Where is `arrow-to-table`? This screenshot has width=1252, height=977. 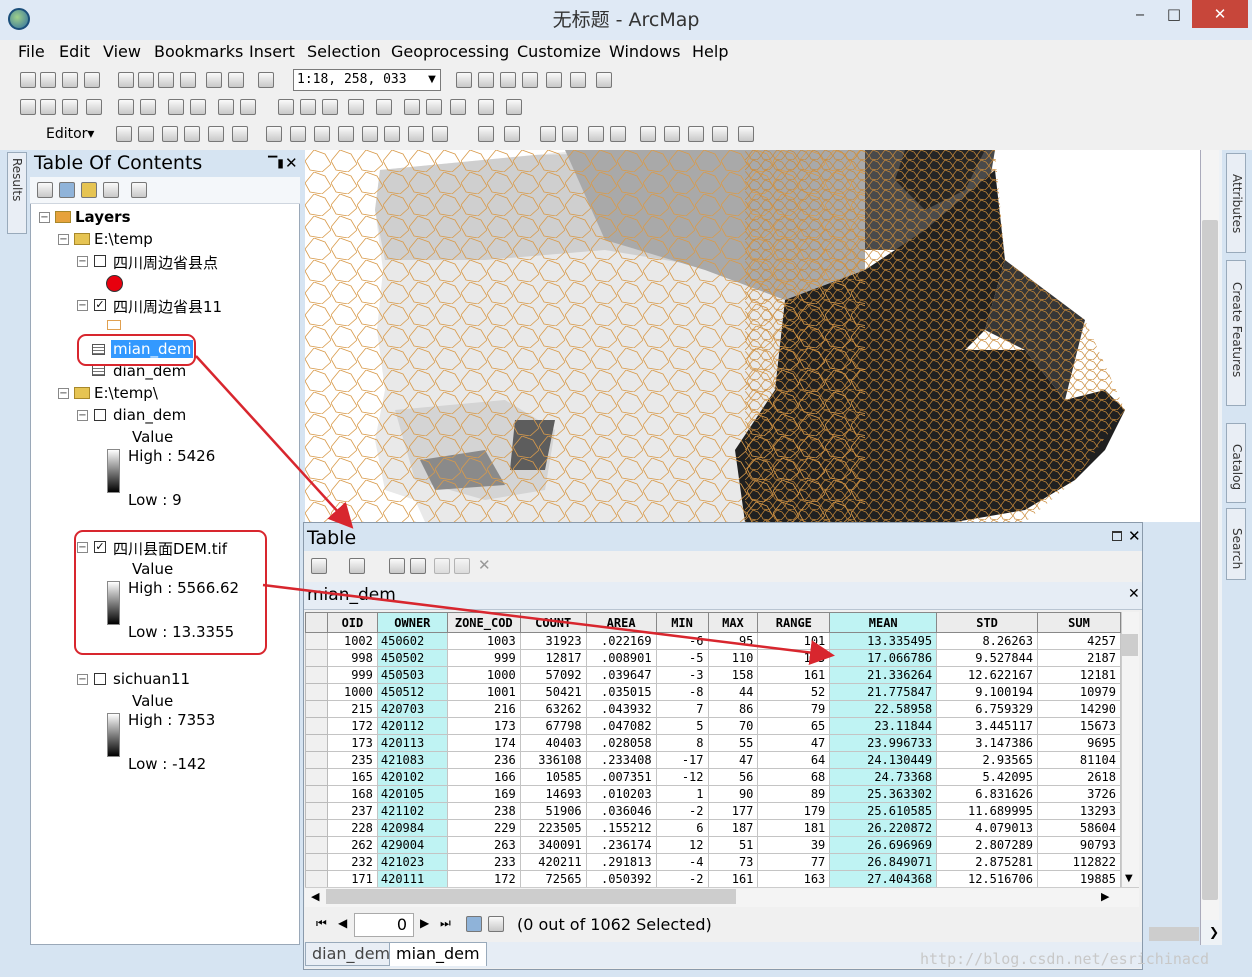 arrow-to-table is located at coordinates (274, 442).